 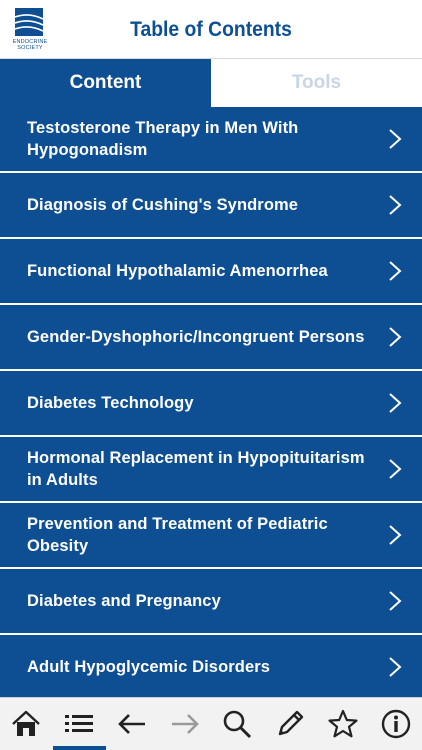 I want to click on list-icon, so click(x=79, y=723).